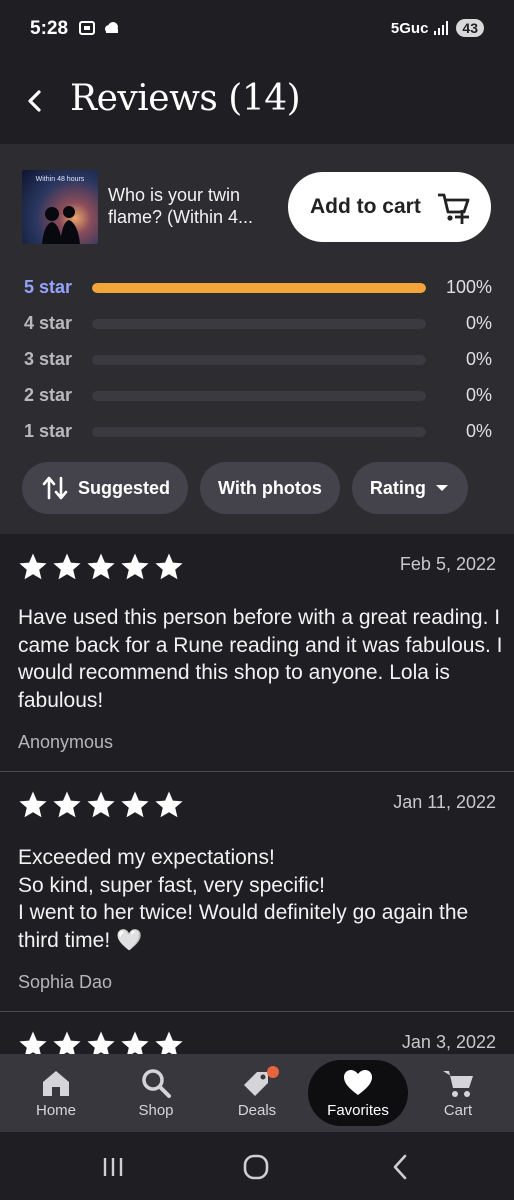  I want to click on rating-label: 3 star, so click(48, 359).